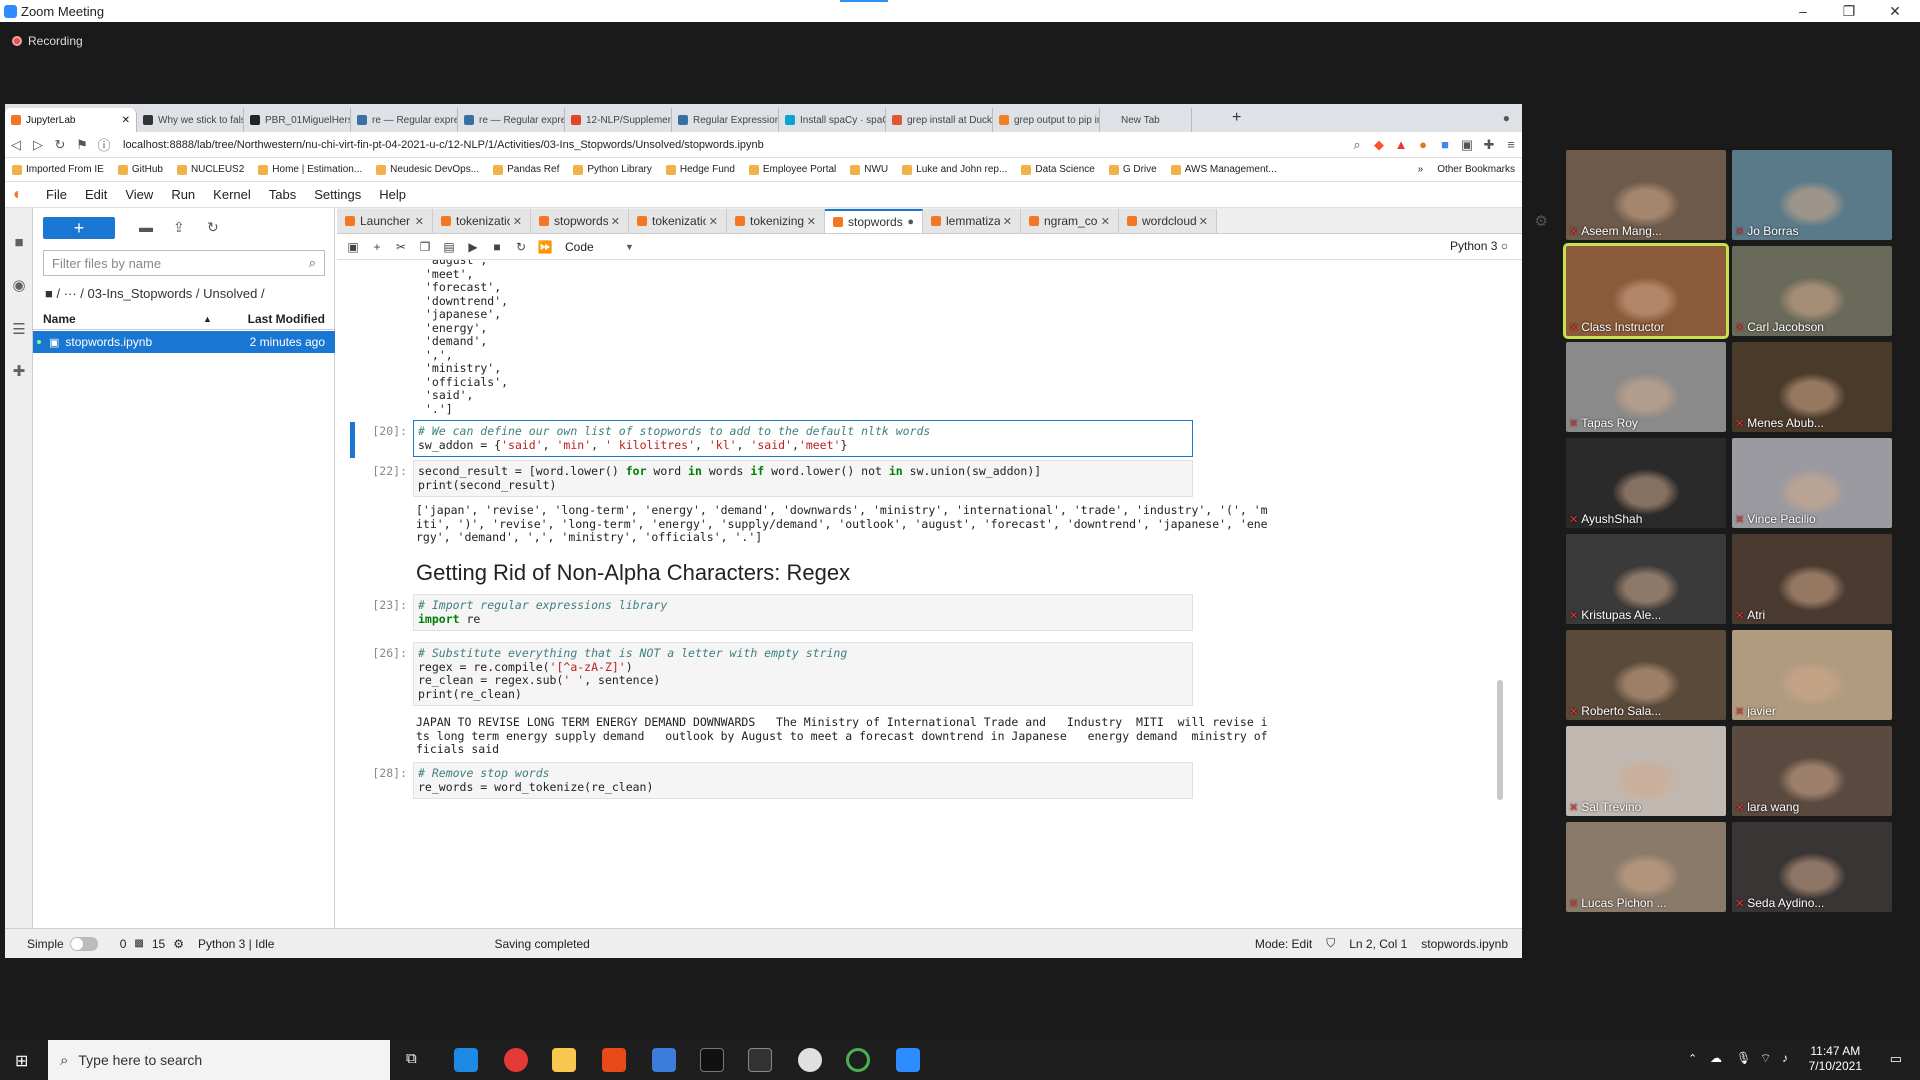 This screenshot has width=1920, height=1080. I want to click on upload-icon: ⇪, so click(179, 227).